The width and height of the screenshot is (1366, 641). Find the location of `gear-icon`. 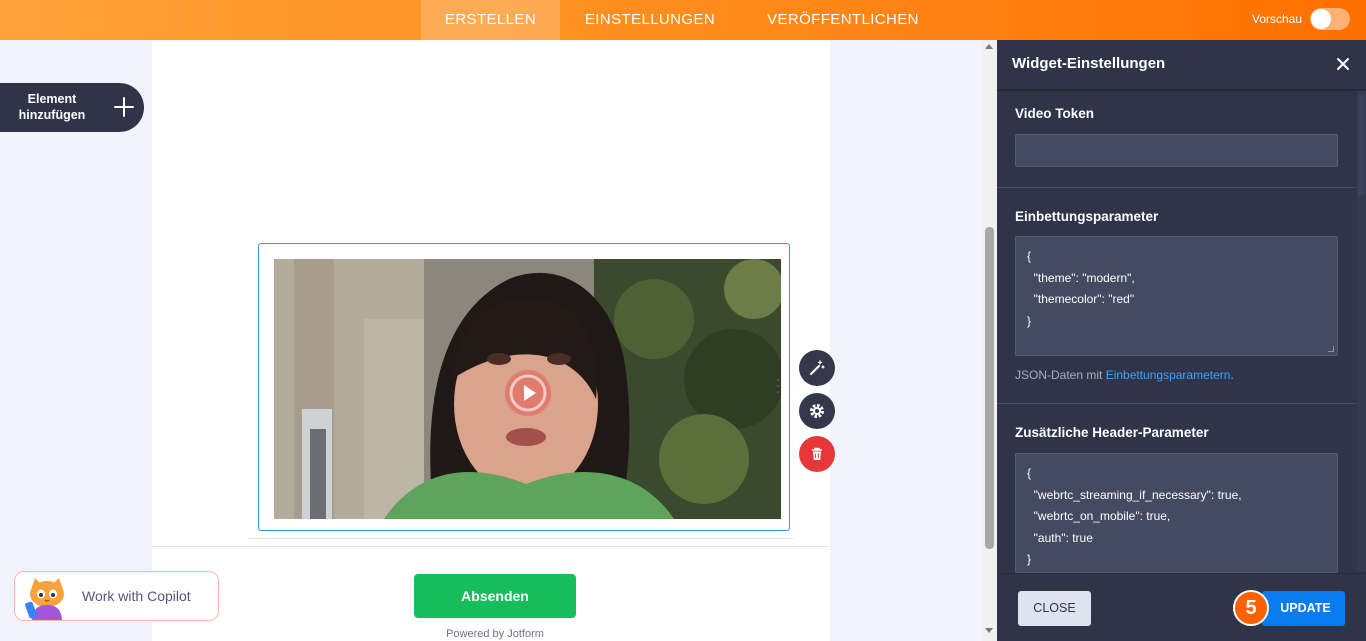

gear-icon is located at coordinates (817, 411).